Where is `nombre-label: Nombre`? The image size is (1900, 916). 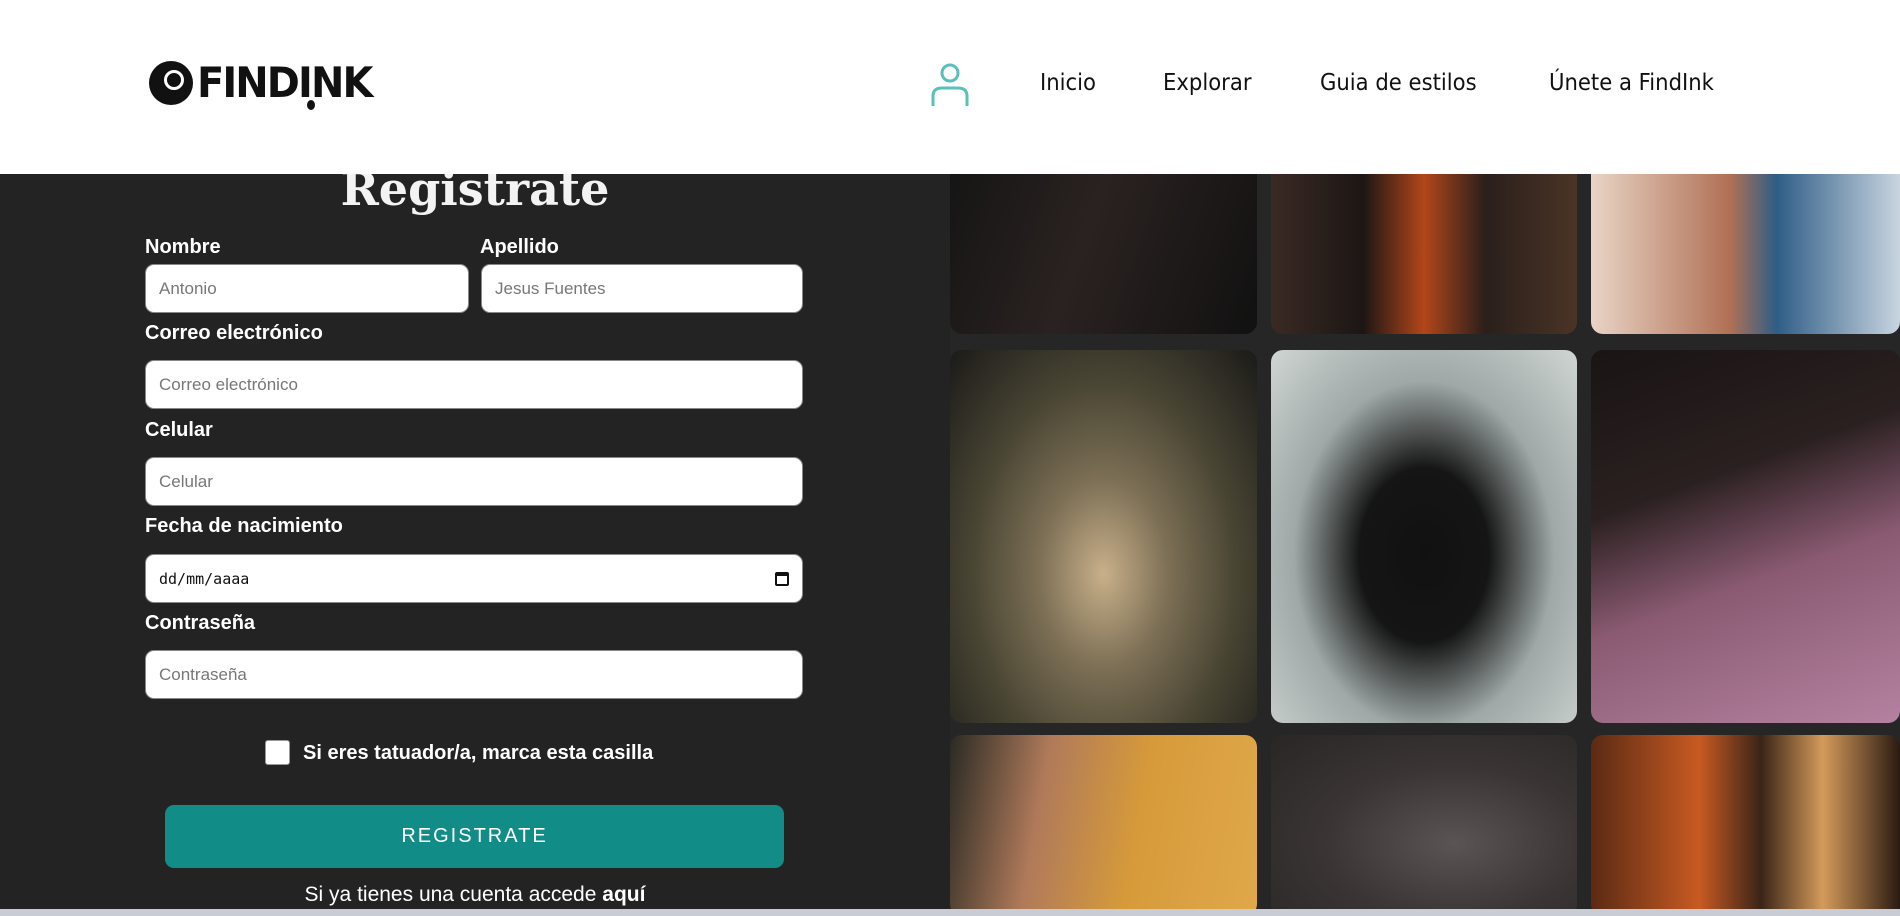 nombre-label: Nombre is located at coordinates (183, 247).